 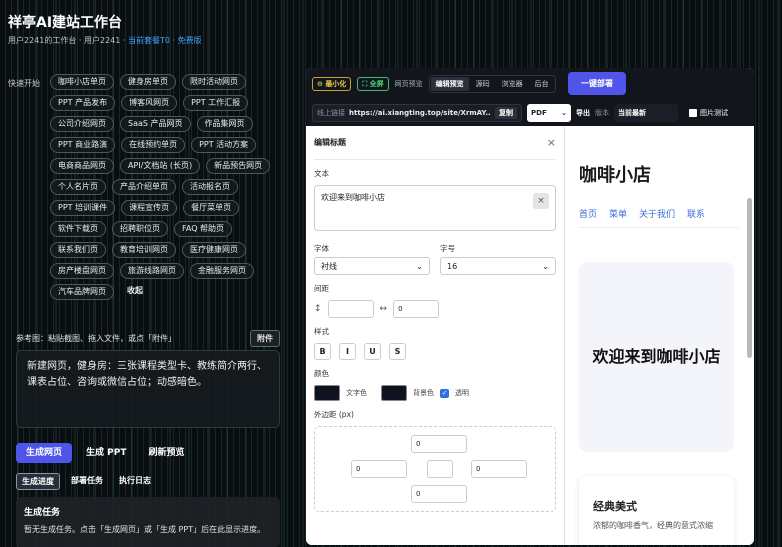 I want to click on template-chip: 在线预约单页, so click(x=153, y=145).